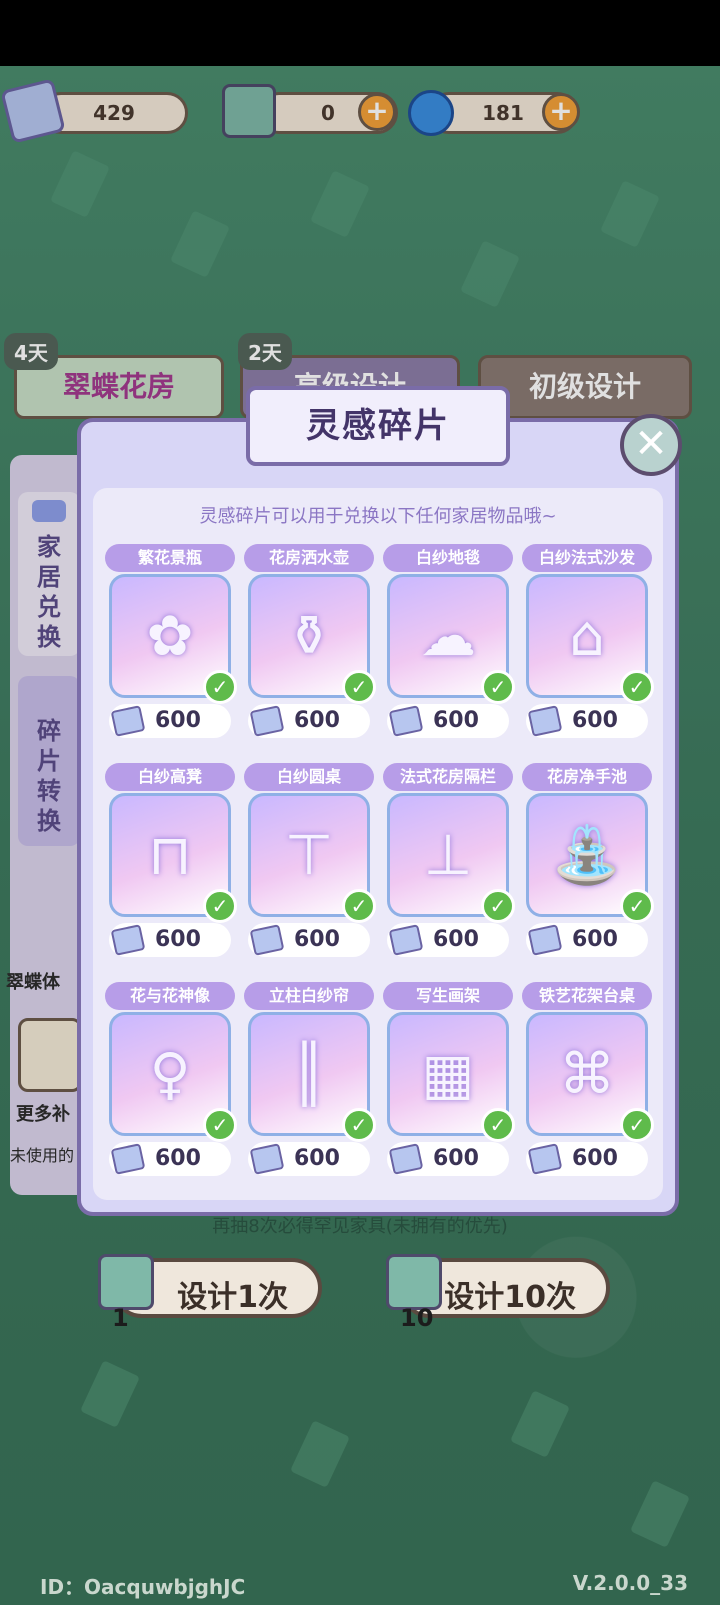 Image resolution: width=720 pixels, height=1605 pixels. Describe the element at coordinates (170, 636) in the screenshot. I see `furniture-icon: ✿` at that location.